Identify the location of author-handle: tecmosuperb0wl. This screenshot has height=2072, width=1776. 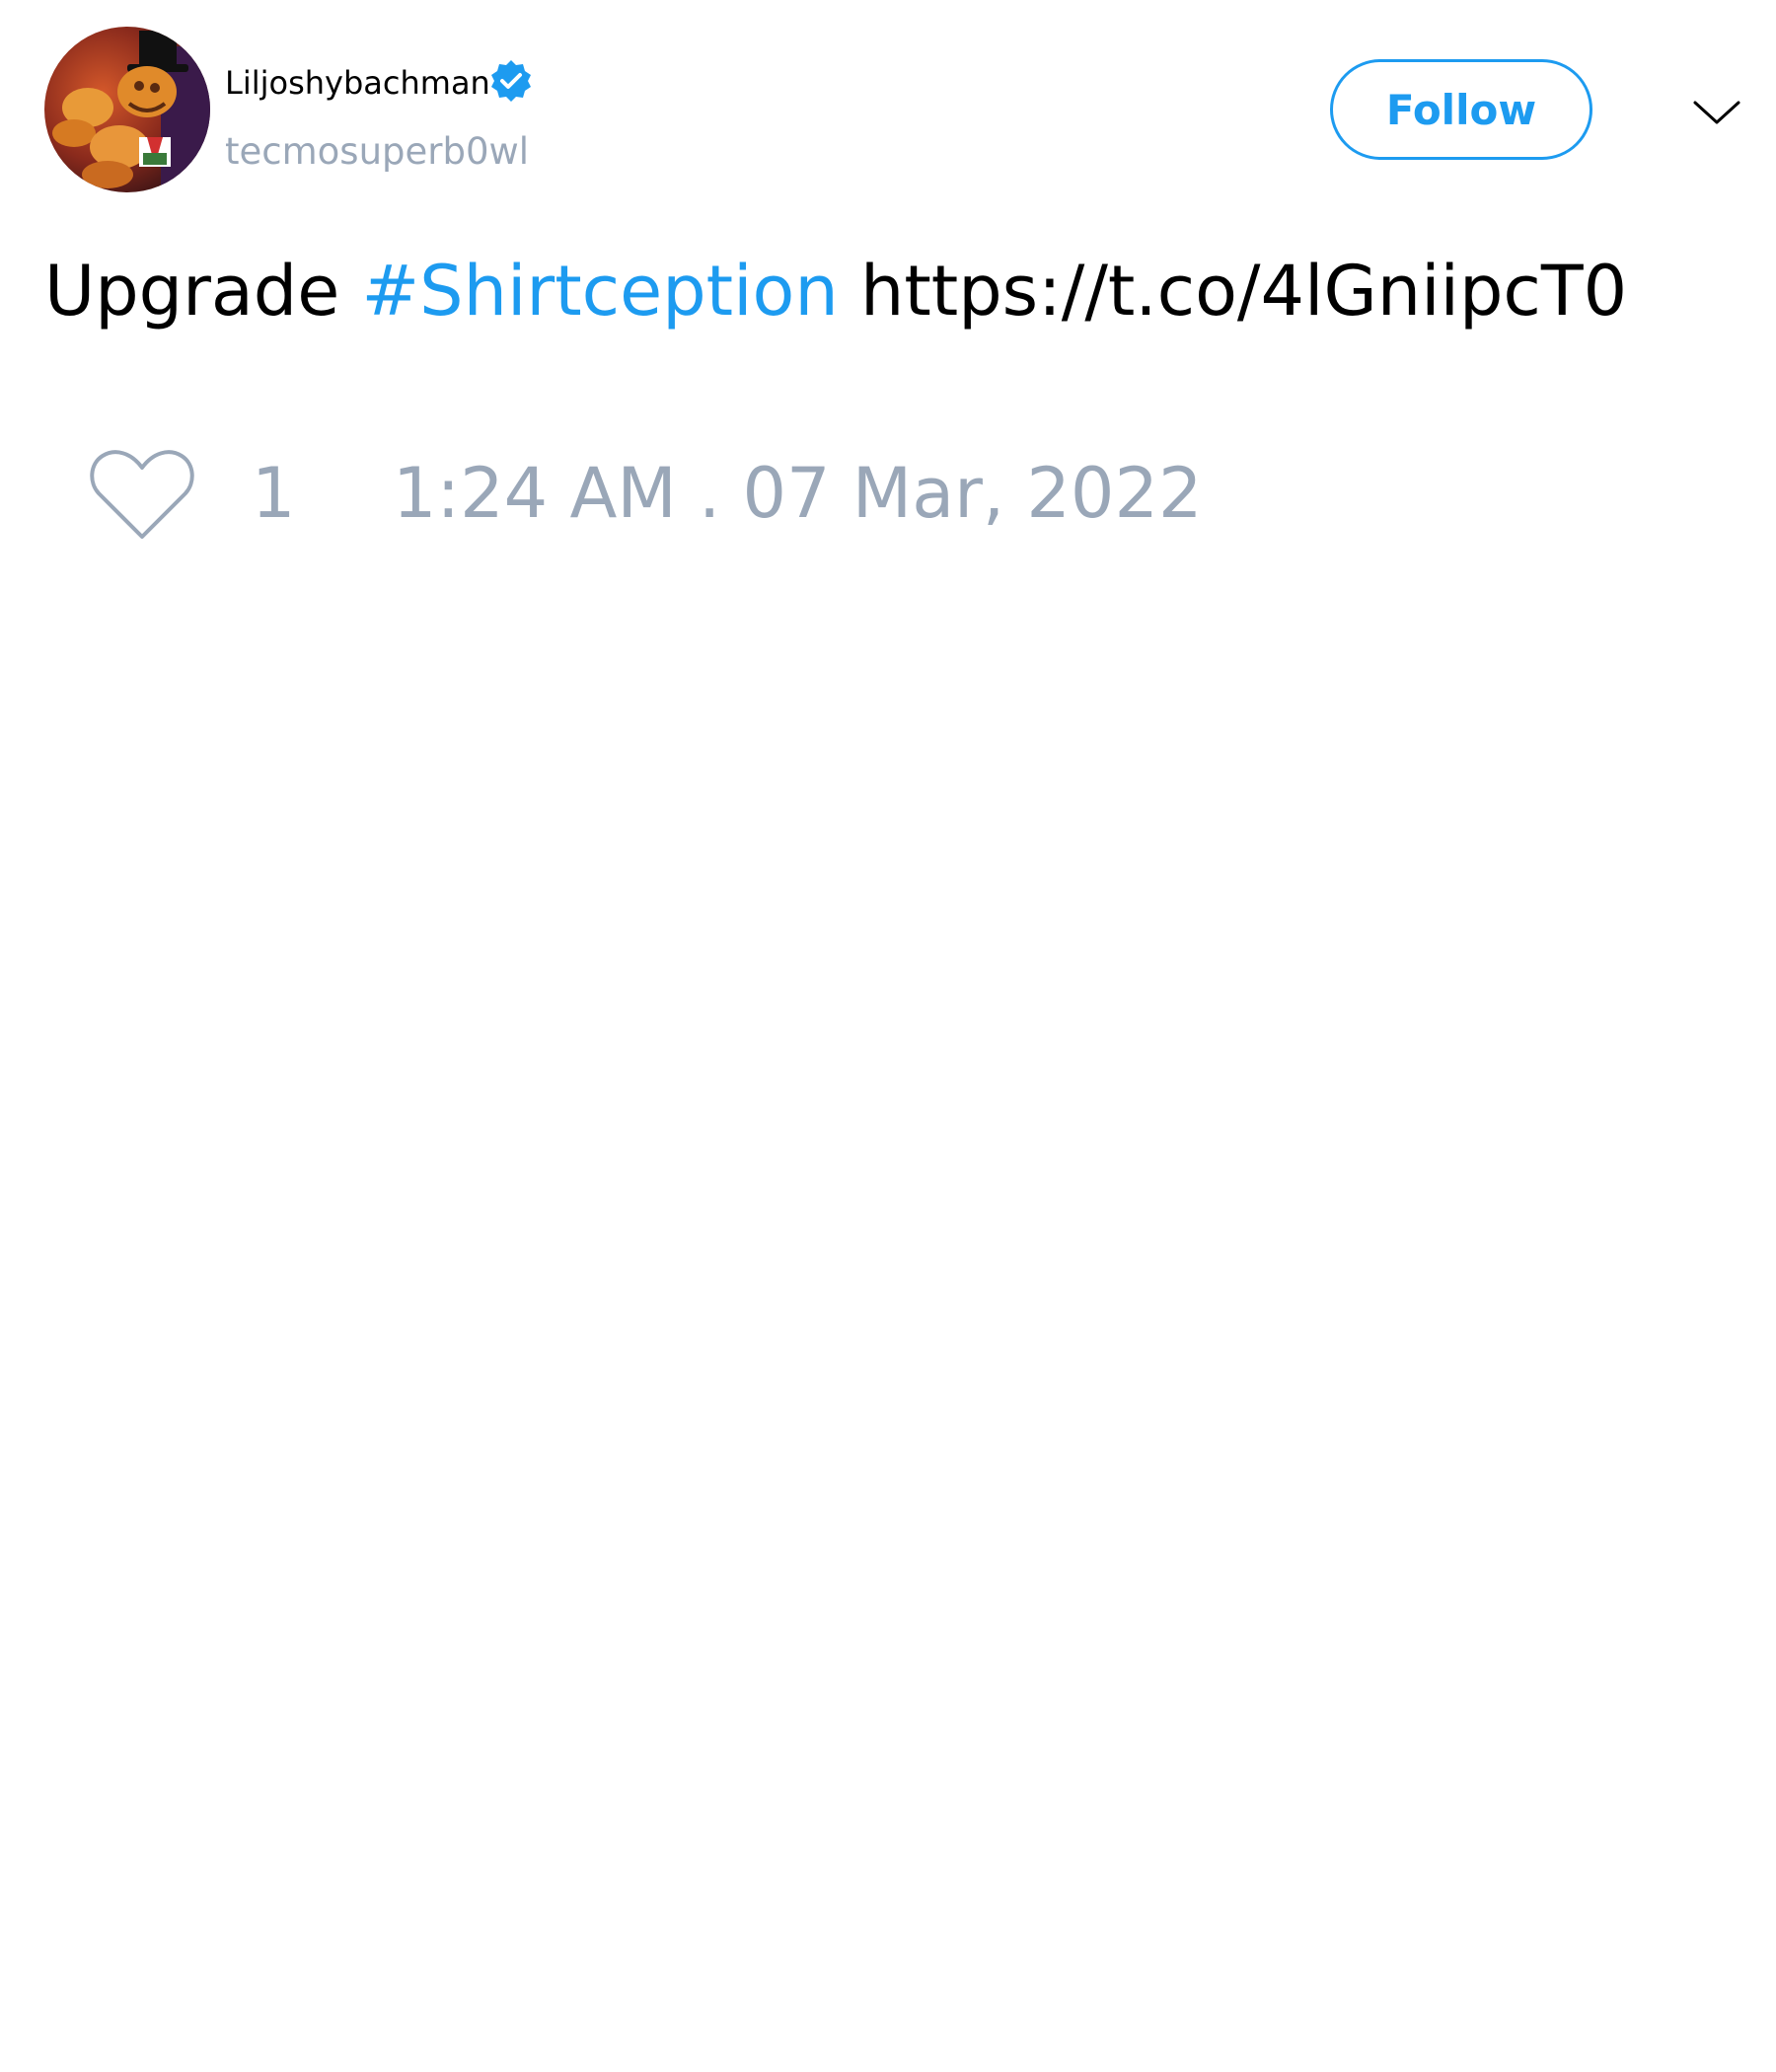
(377, 152).